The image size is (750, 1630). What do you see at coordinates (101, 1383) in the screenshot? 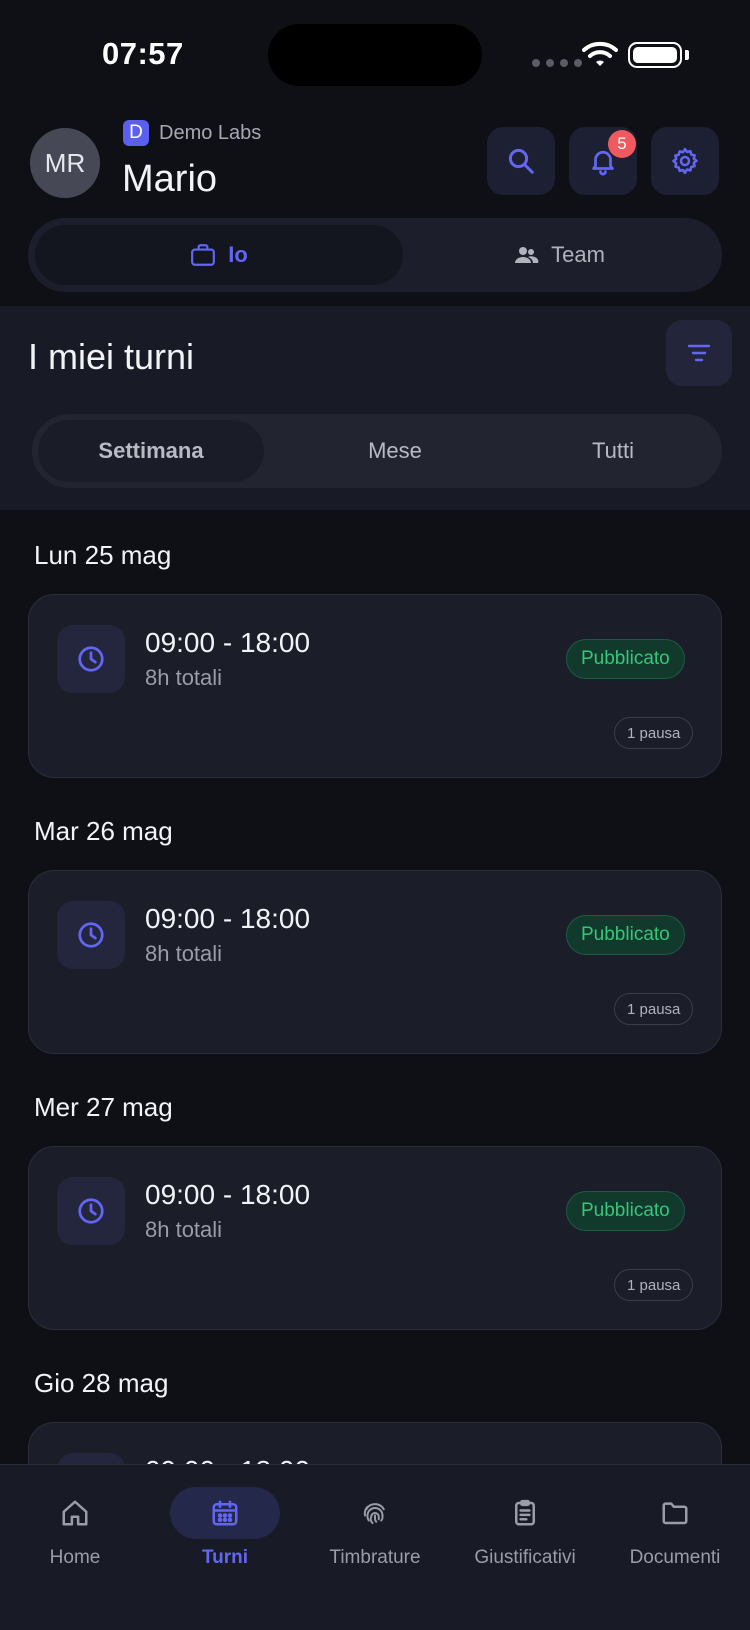
I see `day-label: Gio 28 mag` at bounding box center [101, 1383].